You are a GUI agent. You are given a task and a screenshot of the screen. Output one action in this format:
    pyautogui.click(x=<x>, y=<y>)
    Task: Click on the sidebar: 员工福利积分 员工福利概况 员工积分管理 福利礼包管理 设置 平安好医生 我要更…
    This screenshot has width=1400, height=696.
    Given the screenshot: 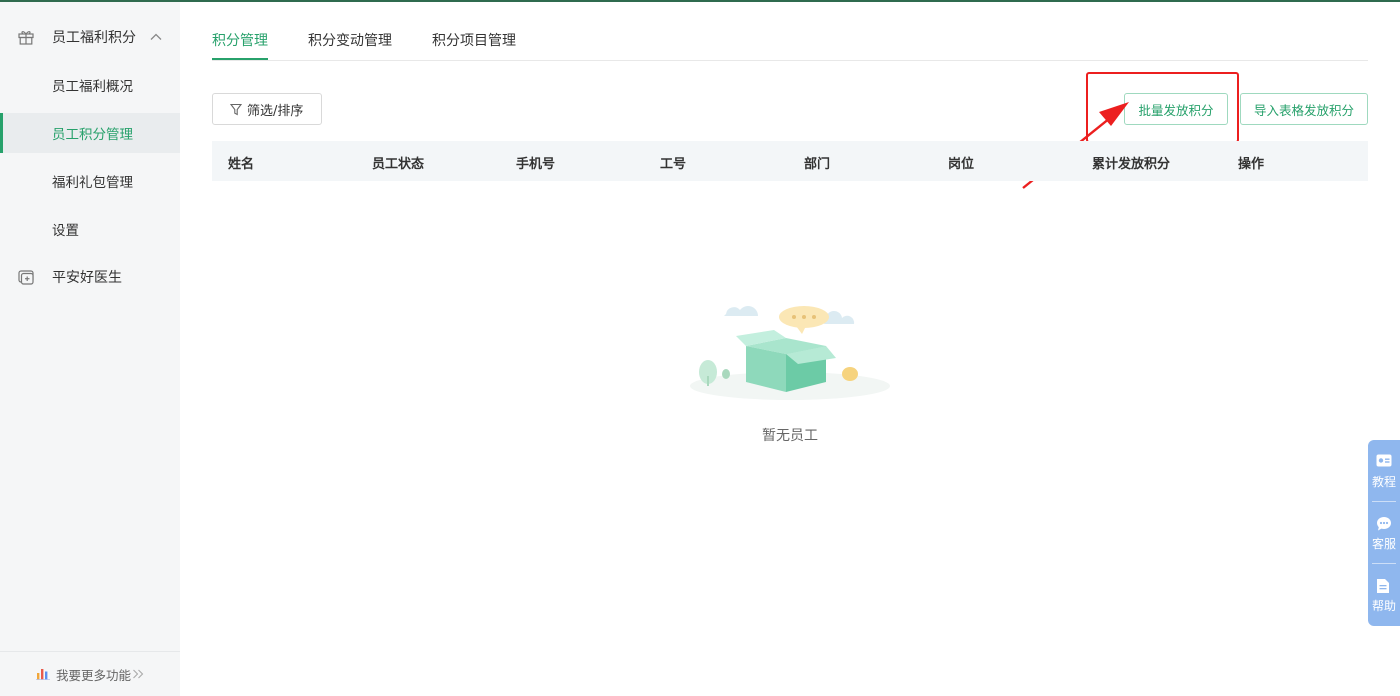 What is the action you would take?
    pyautogui.click(x=90, y=349)
    